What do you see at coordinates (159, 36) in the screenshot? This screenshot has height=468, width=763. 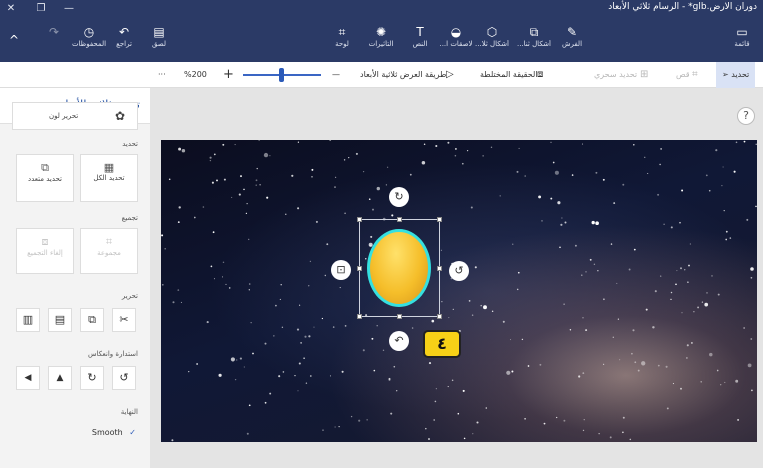 I see `paste-button: ▤ لصق` at bounding box center [159, 36].